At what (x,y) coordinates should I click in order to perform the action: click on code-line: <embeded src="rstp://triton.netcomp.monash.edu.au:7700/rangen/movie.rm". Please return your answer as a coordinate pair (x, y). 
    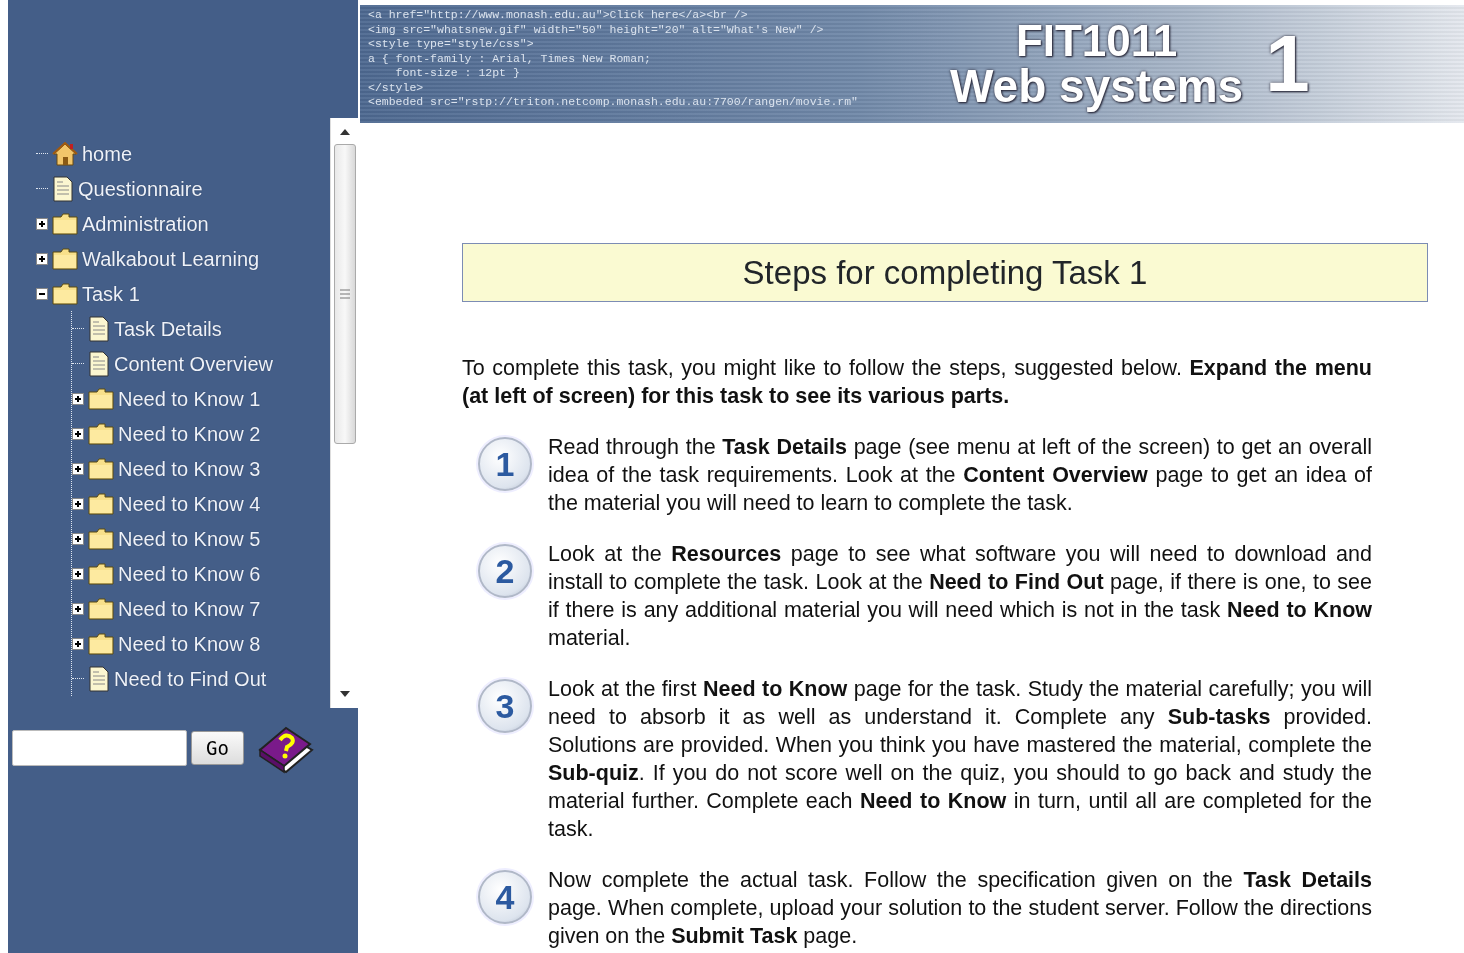
    Looking at the image, I should click on (613, 102).